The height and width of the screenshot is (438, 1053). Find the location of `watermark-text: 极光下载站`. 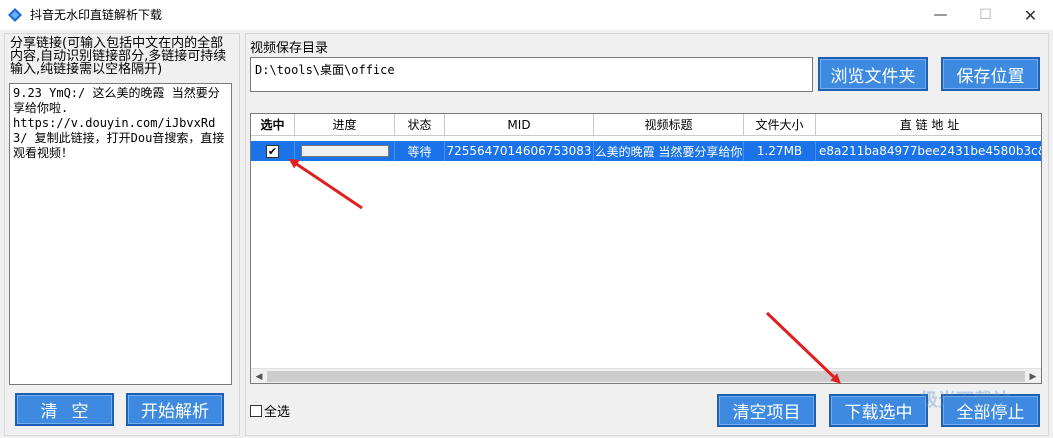

watermark-text: 极光下载站 is located at coordinates (965, 400).